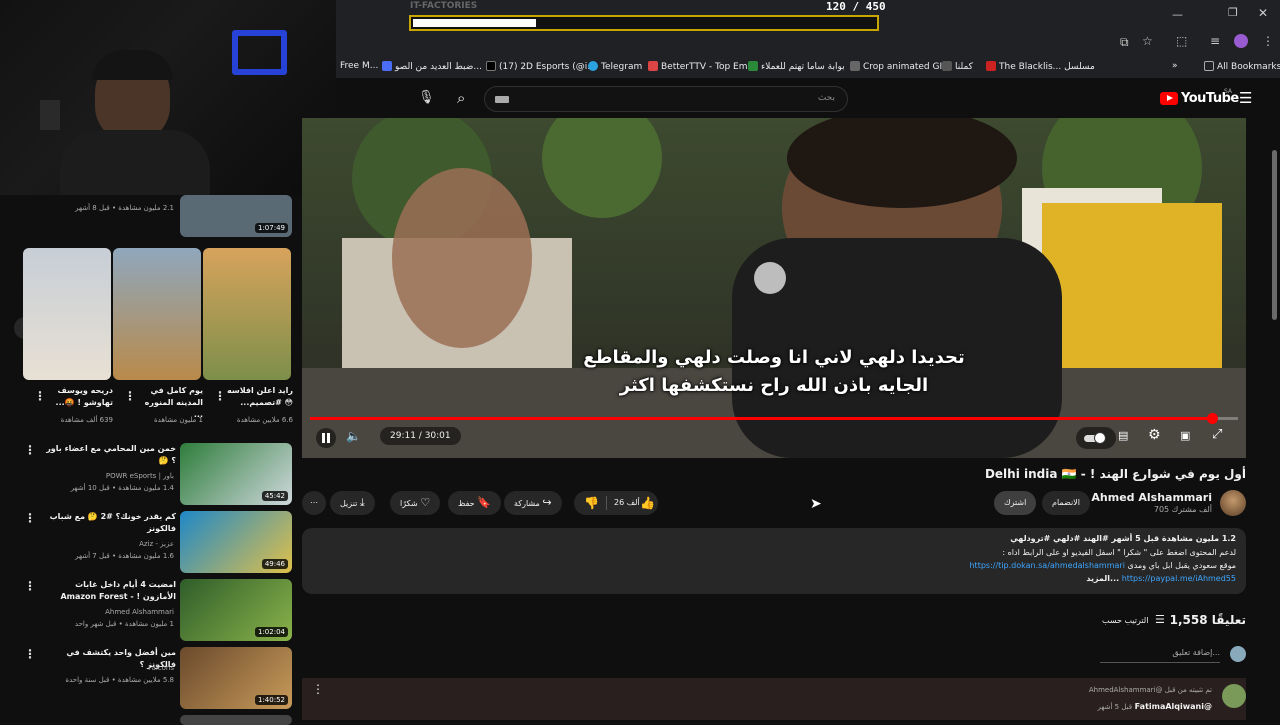  What do you see at coordinates (1040, 66) in the screenshot?
I see `bookmark-item: The Blacklis... مسلسل` at bounding box center [1040, 66].